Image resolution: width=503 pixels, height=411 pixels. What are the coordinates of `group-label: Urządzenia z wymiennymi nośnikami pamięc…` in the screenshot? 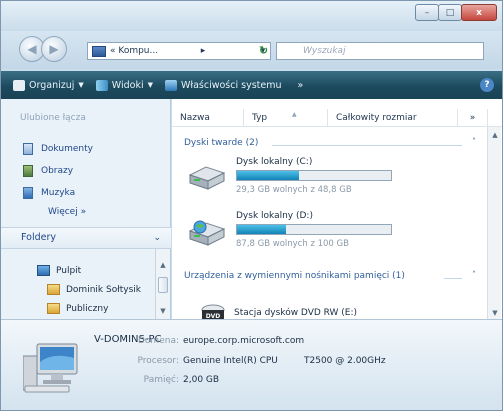 It's located at (294, 276).